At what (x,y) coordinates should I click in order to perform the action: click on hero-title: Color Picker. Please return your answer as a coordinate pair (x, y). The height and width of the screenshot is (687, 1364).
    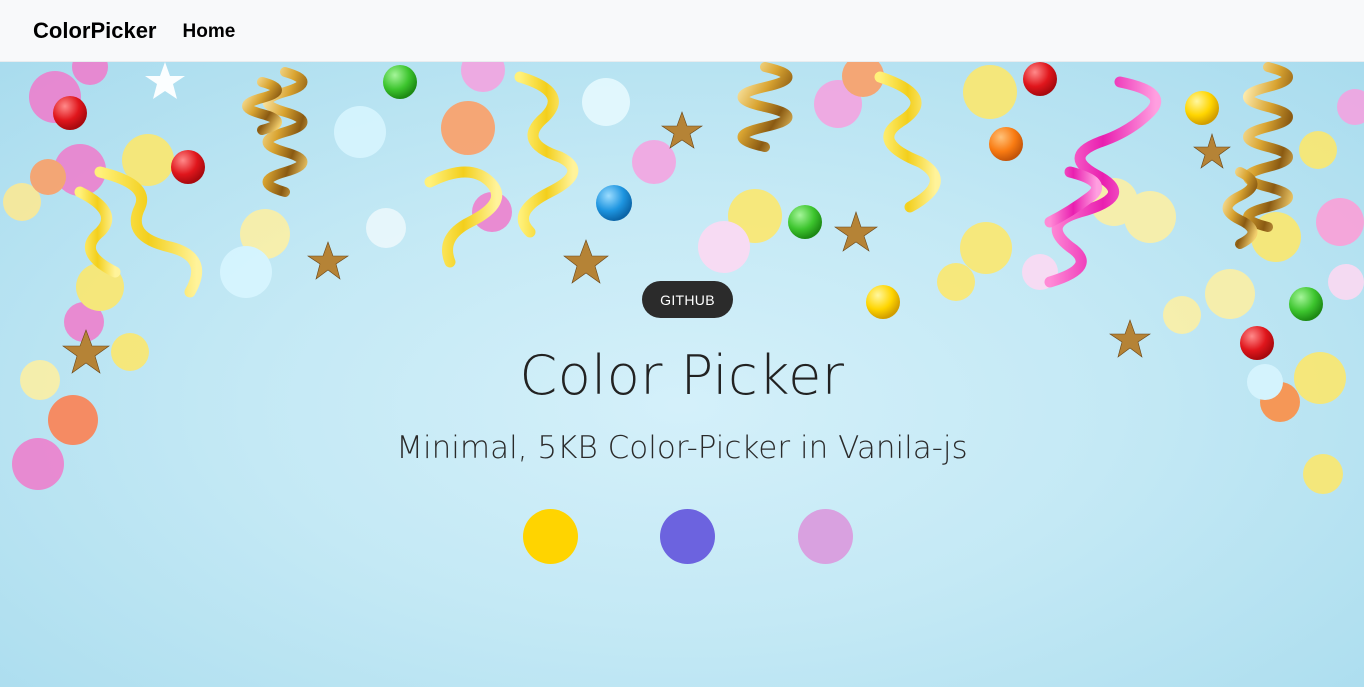
    Looking at the image, I should click on (682, 375).